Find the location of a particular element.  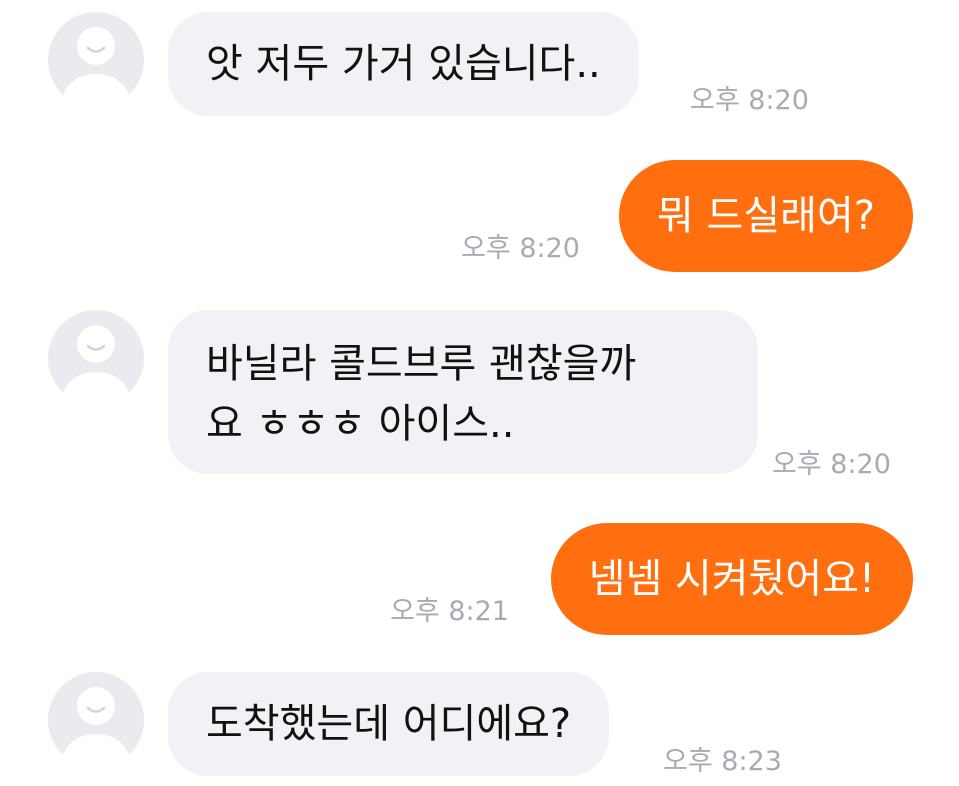

message-timestamp: 오후 8:23 is located at coordinates (722, 761).